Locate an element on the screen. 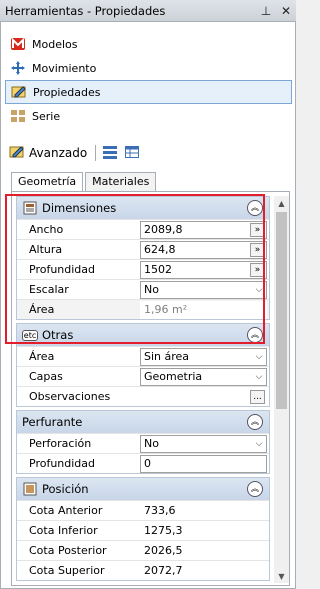 Image resolution: width=320 pixels, height=589 pixels. property-row-area: Área 1,96 m² is located at coordinates (143, 309).